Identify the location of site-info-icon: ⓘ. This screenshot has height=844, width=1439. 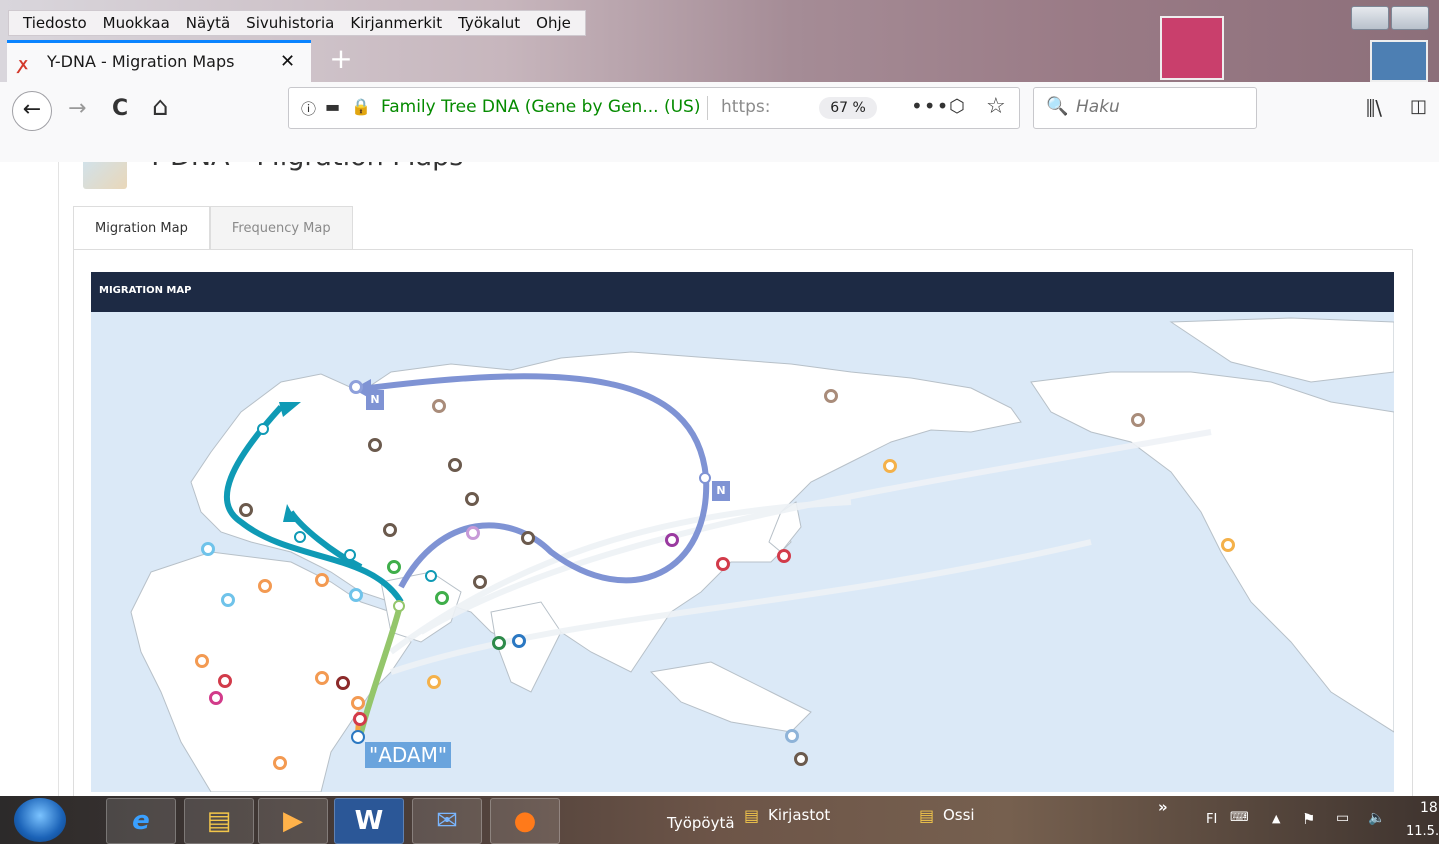
(308, 108).